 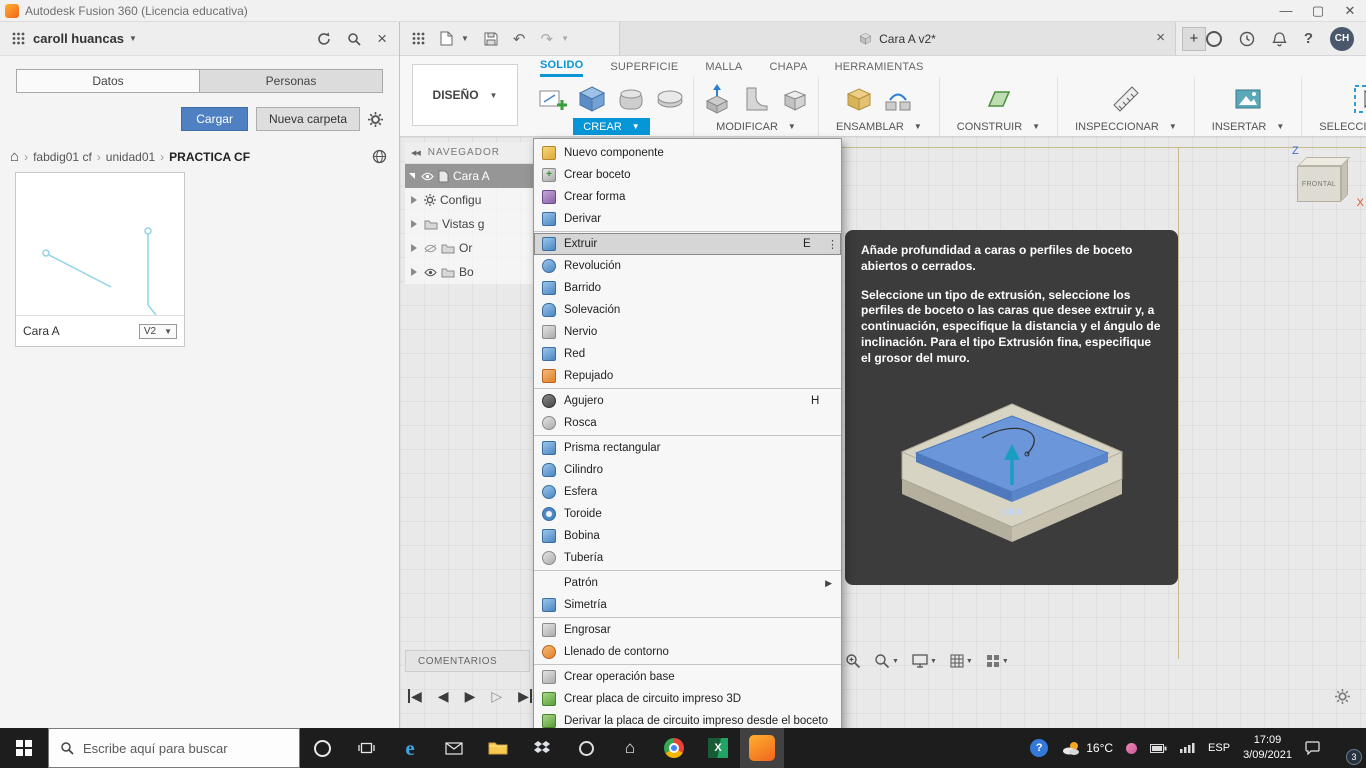 I want to click on menu-item-prisma-rectangular: Prisma rectangular, so click(x=687, y=448).